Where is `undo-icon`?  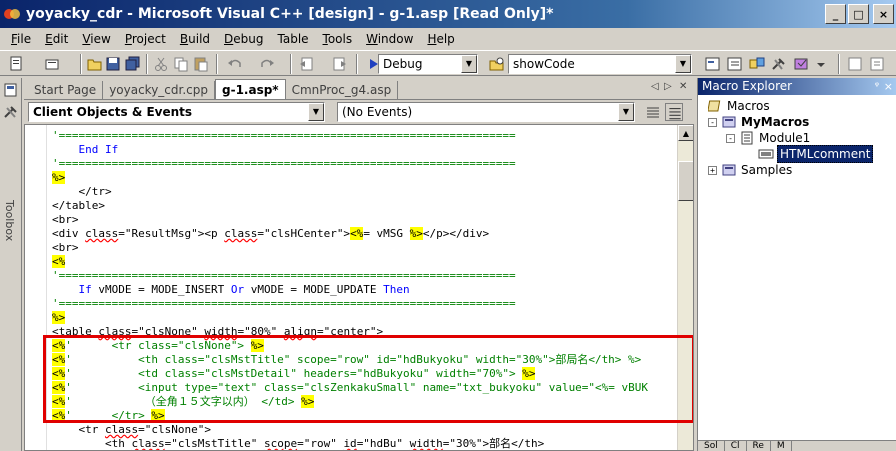 undo-icon is located at coordinates (235, 64).